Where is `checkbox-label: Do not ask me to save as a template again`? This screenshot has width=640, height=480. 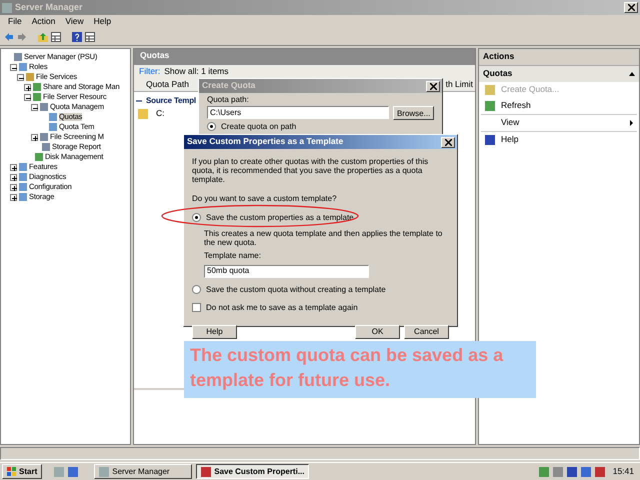 checkbox-label: Do not ask me to save as a template again is located at coordinates (282, 307).